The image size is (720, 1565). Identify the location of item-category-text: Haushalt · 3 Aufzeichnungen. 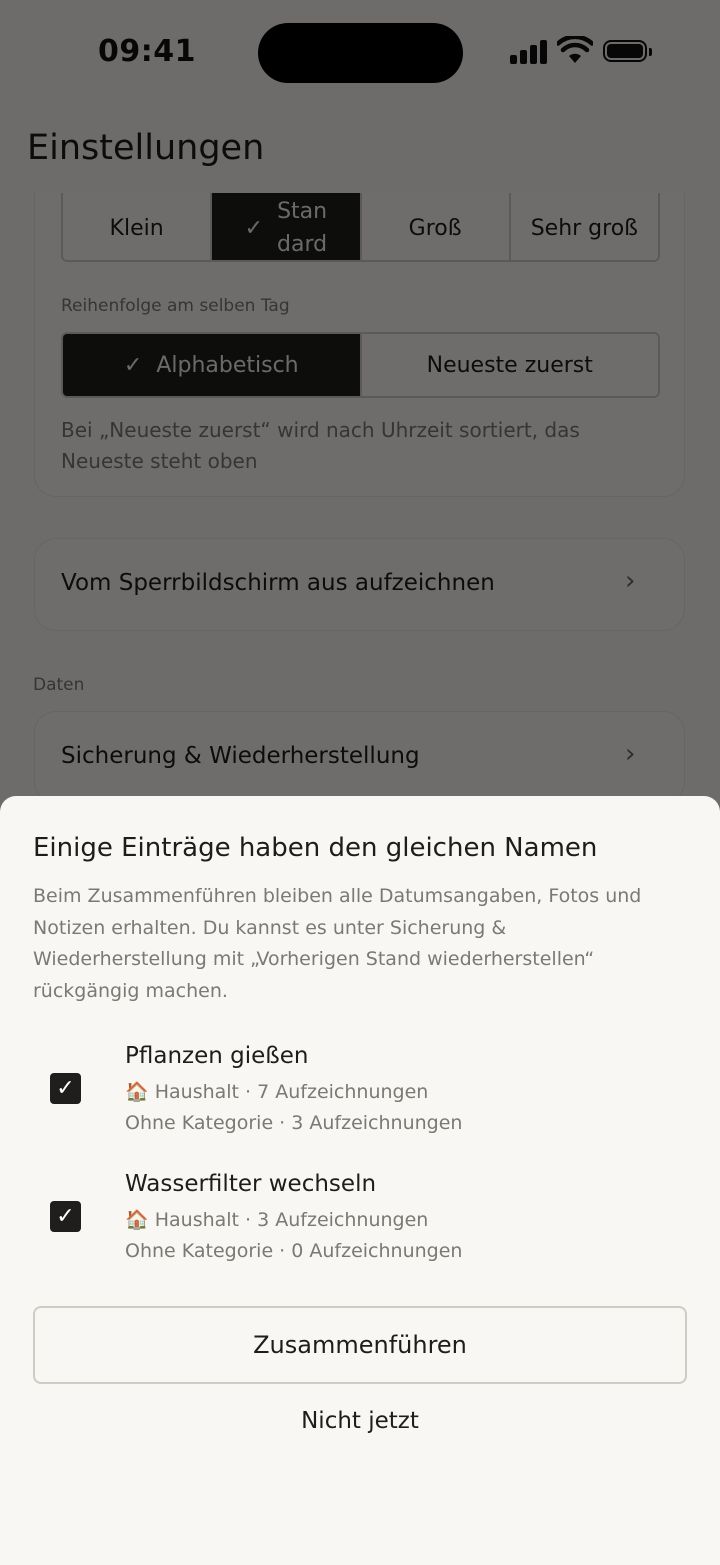
(291, 1220).